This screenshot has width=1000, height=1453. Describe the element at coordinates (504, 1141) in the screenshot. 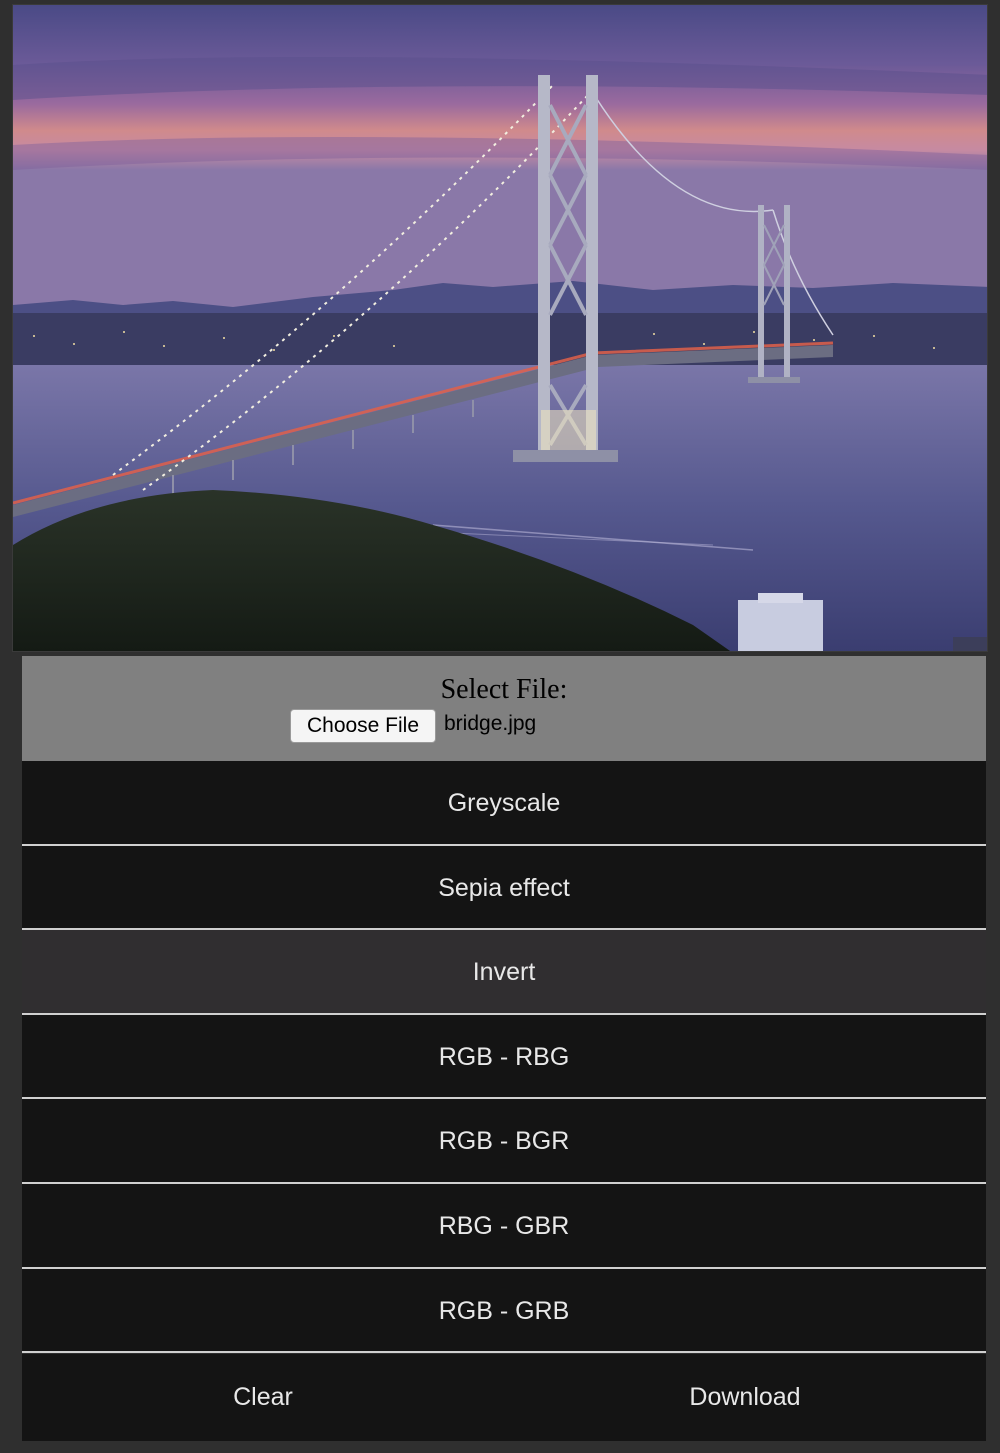

I see `rgb-bgr-button: RGB - BGR` at that location.